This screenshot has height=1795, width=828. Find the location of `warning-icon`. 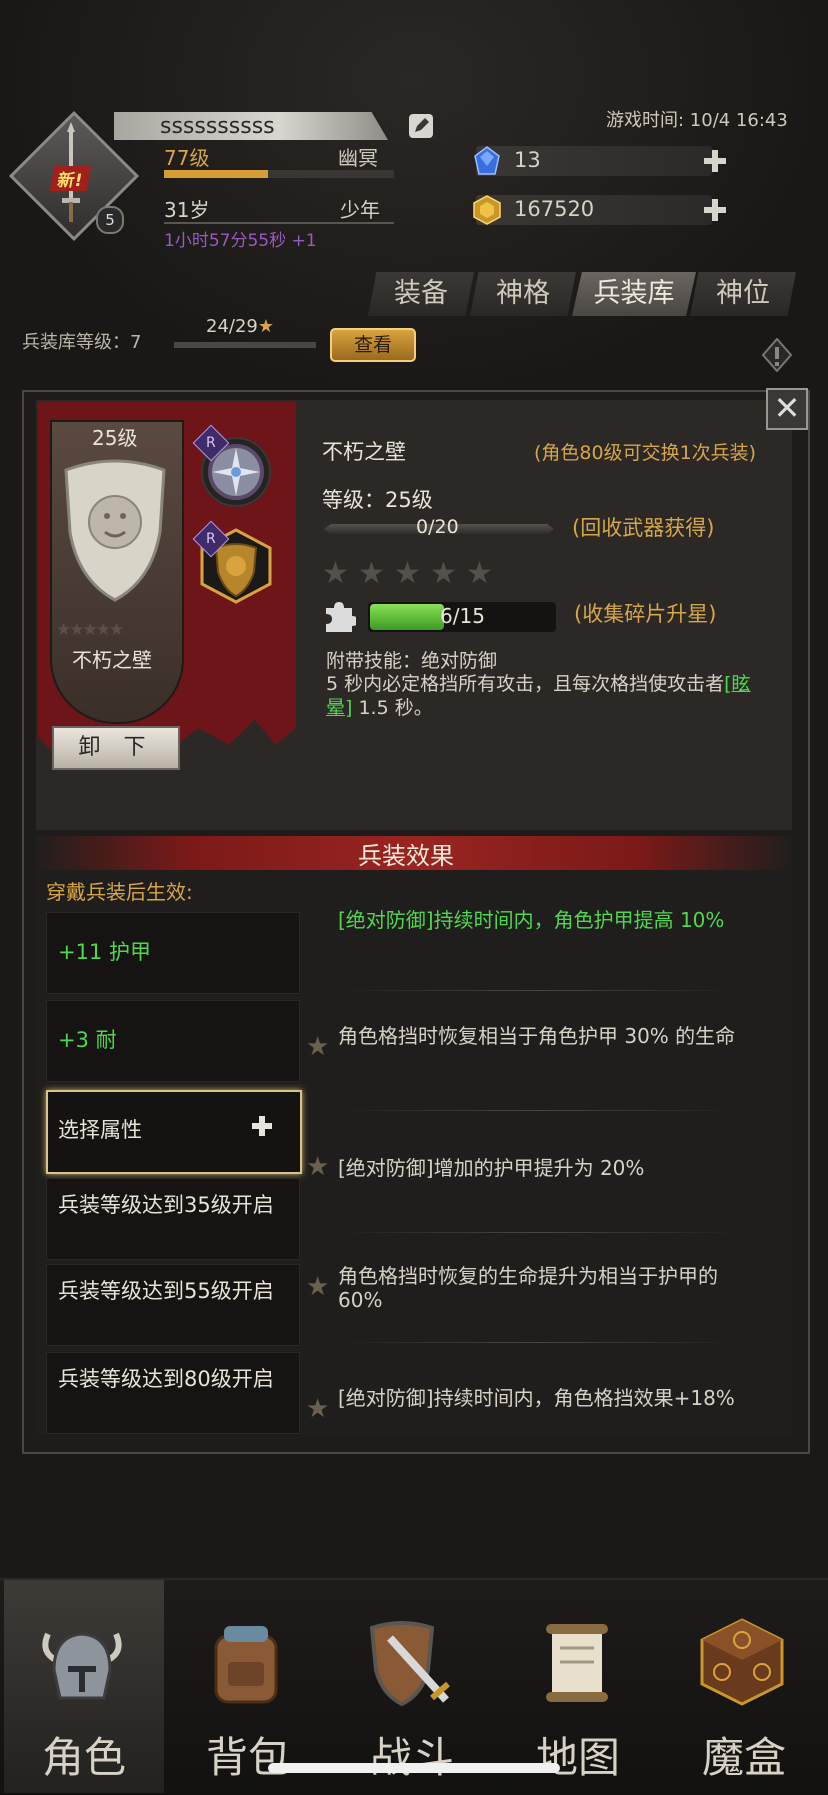

warning-icon is located at coordinates (777, 355).